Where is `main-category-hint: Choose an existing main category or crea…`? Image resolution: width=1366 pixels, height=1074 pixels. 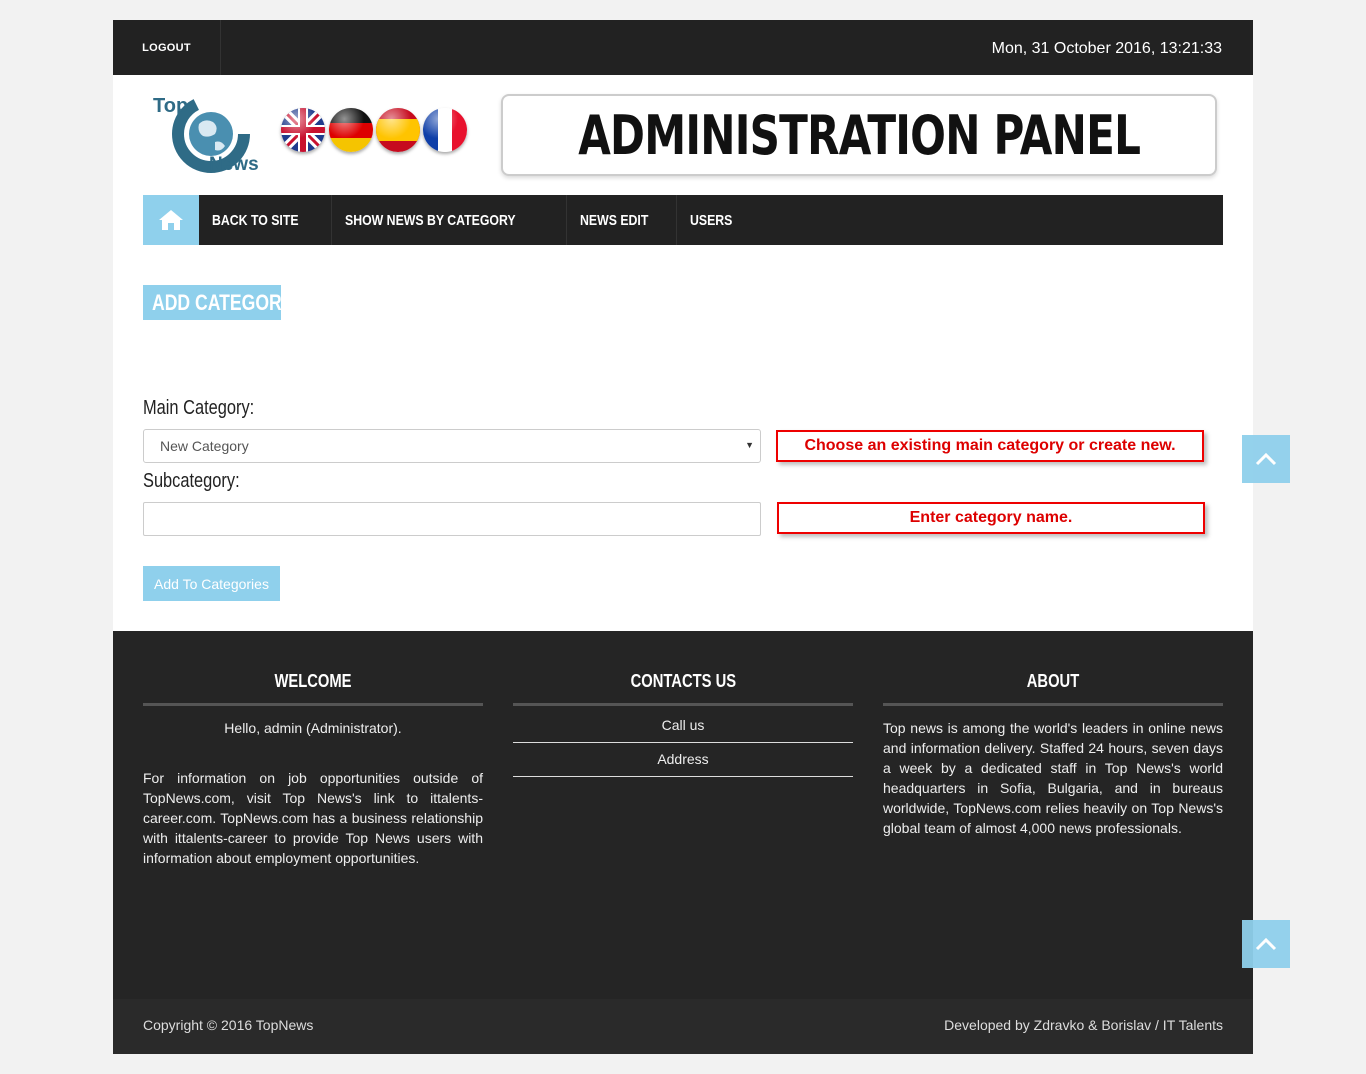 main-category-hint: Choose an existing main category or crea… is located at coordinates (990, 446).